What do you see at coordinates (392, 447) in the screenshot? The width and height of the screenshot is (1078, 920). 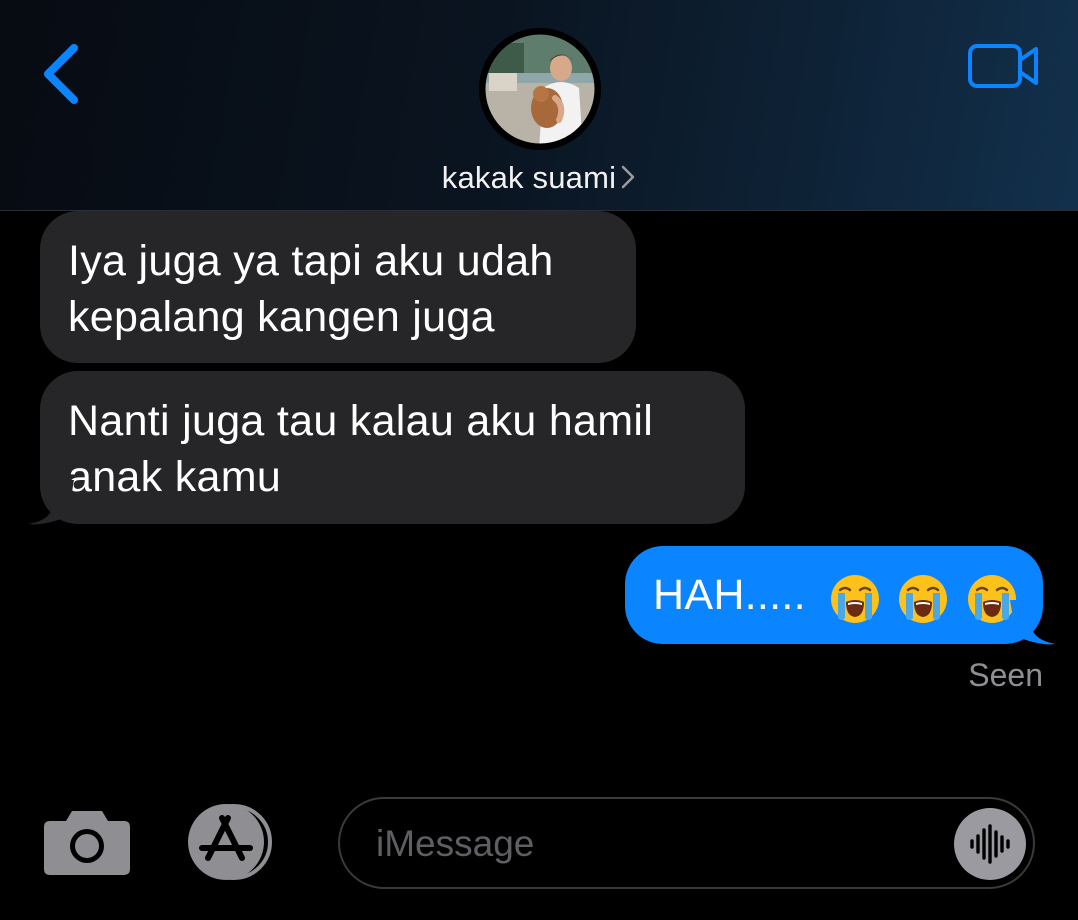 I see `message-bubble-incoming: Nanti juga tau kalau aku hamil anak kamu` at bounding box center [392, 447].